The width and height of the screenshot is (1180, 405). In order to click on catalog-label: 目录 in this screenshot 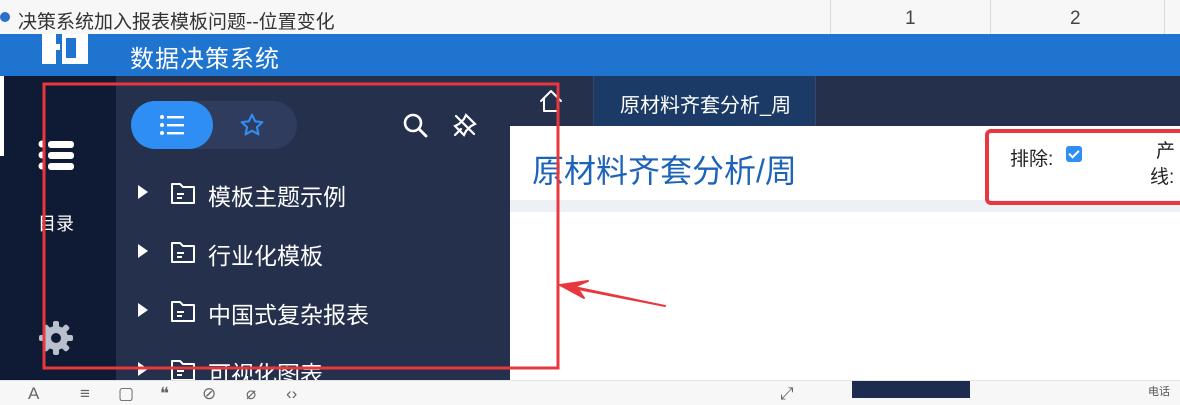, I will do `click(56, 223)`.